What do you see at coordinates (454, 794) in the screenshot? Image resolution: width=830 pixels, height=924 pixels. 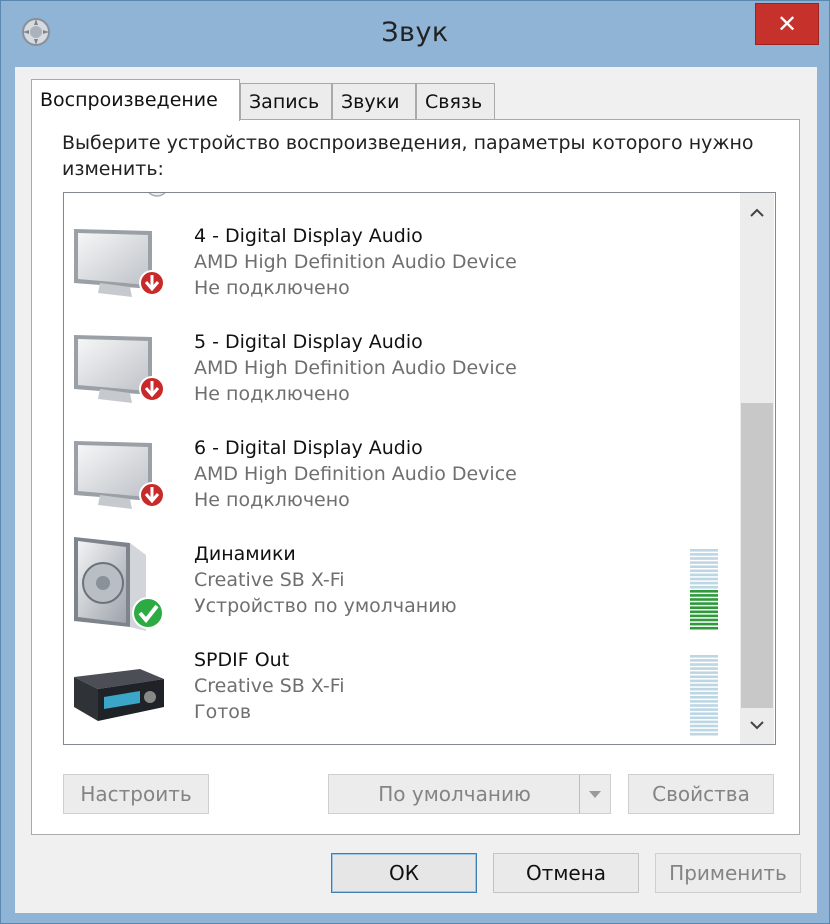 I see `set-default-label: По умолчанию` at bounding box center [454, 794].